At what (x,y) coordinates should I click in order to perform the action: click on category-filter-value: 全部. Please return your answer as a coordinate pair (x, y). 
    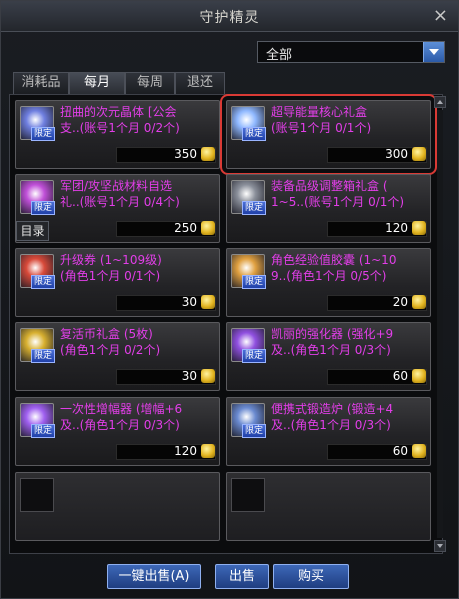
    Looking at the image, I should click on (279, 55).